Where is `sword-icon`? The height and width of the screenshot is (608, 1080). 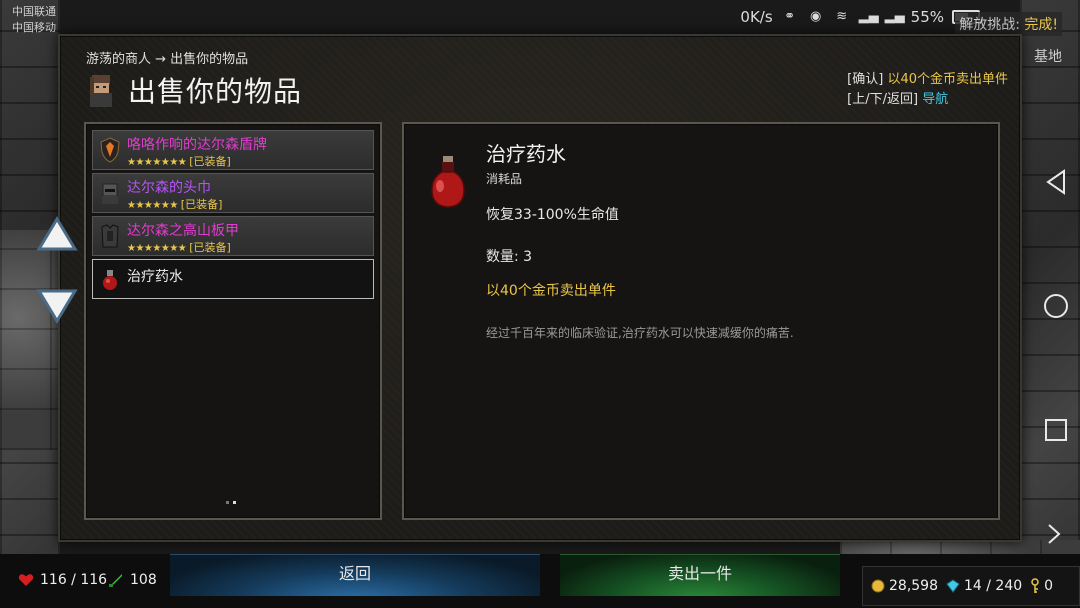
sword-icon is located at coordinates (115, 580).